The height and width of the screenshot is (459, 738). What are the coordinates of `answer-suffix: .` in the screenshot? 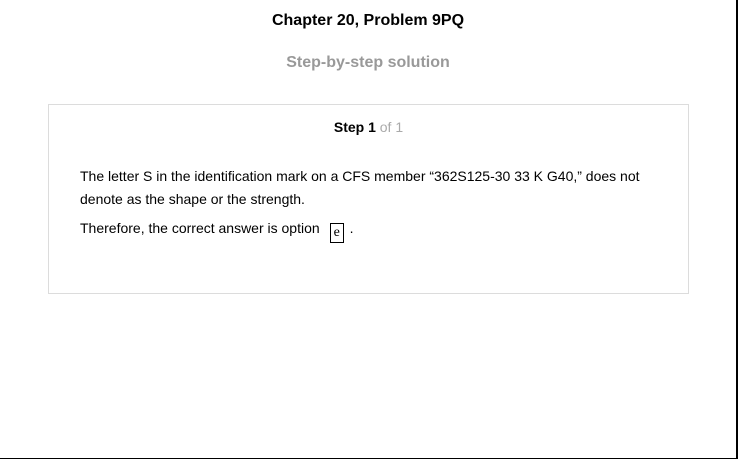 It's located at (351, 228).